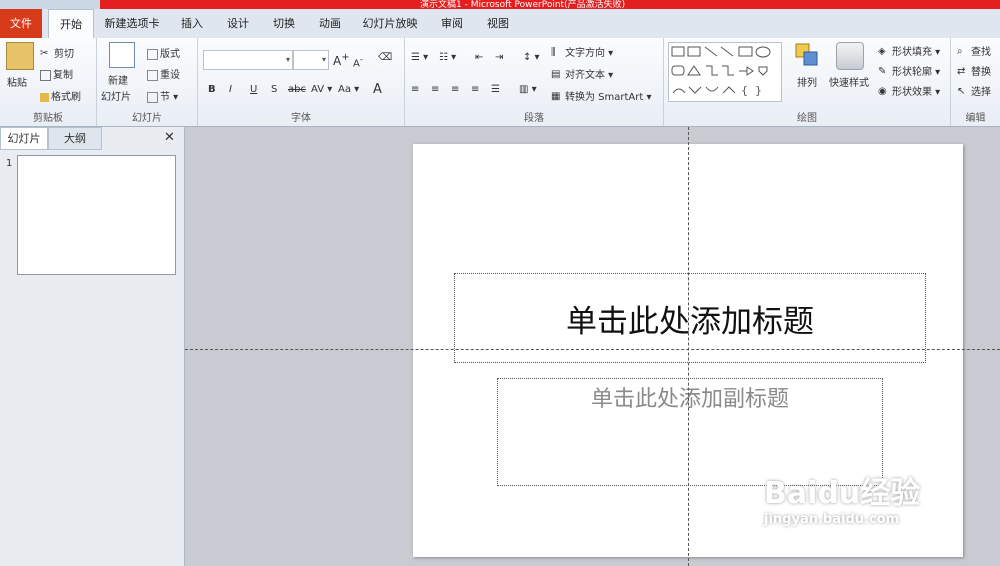 This screenshot has height=566, width=1000. I want to click on shape-outline-button: ✎ 形状轮廓 ▾, so click(909, 70).